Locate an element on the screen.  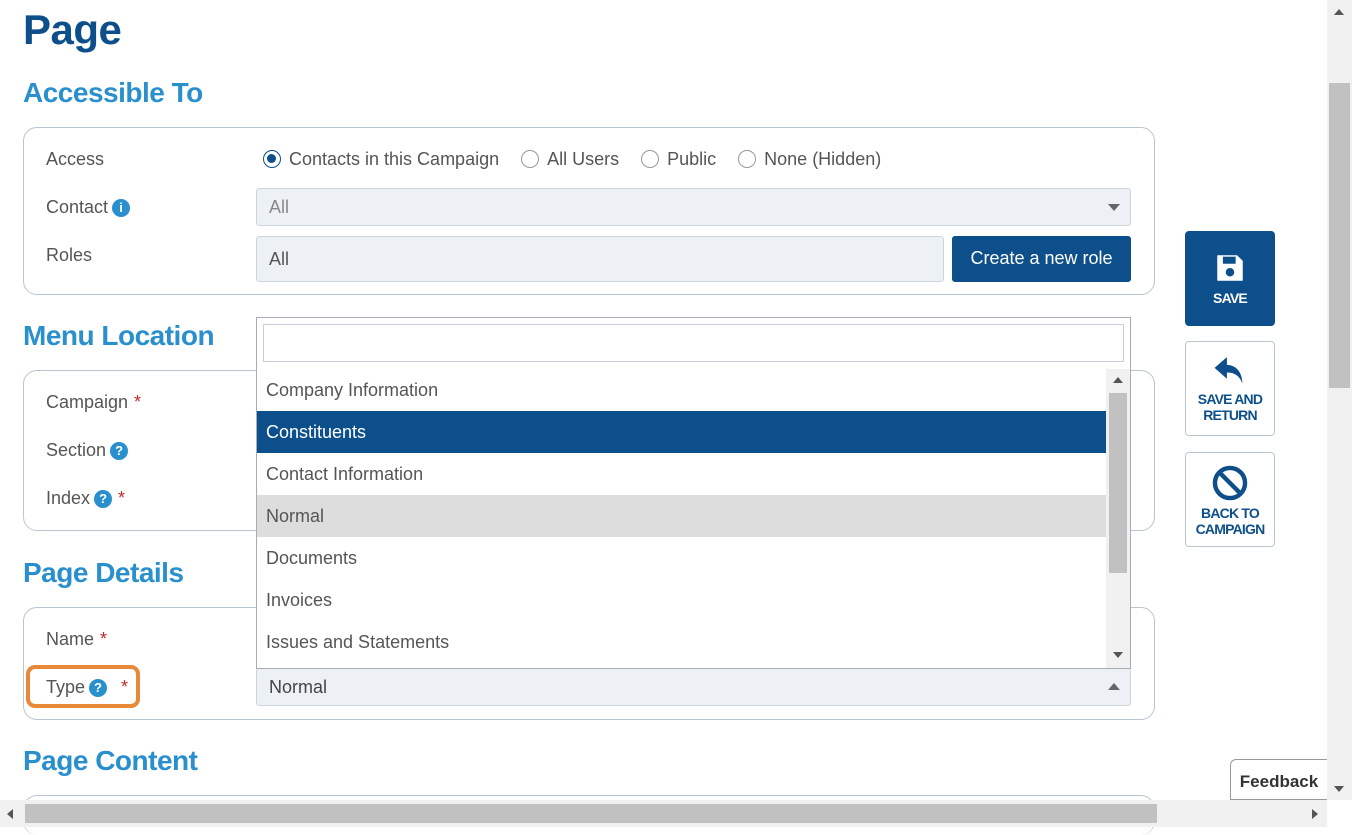
access-option-none: None (Hidden) is located at coordinates (809, 159).